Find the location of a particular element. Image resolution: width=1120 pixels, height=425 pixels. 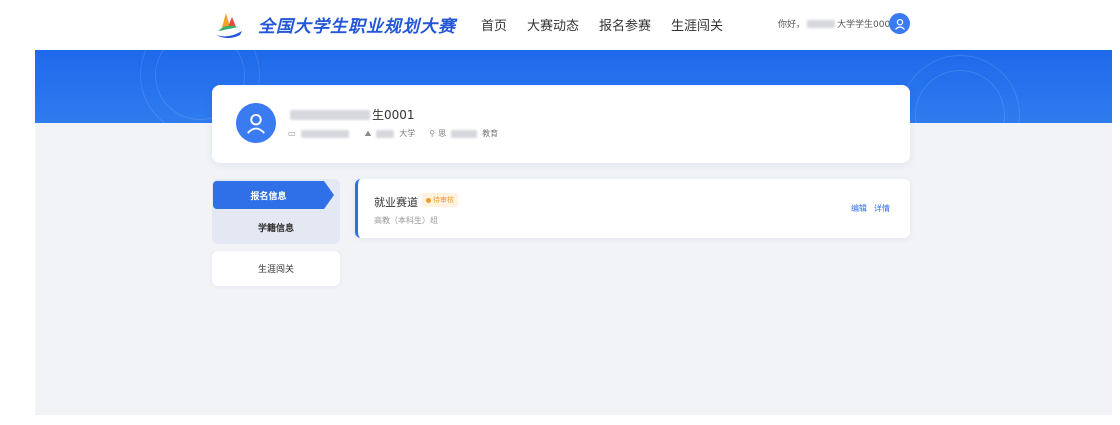

status-dot-icon is located at coordinates (428, 200).